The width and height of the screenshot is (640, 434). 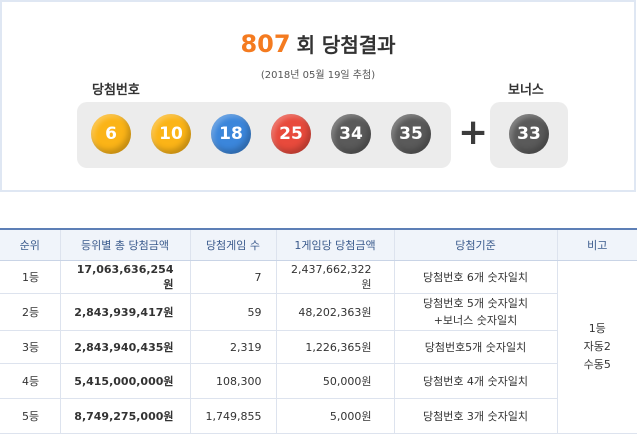 I want to click on criteria-line: 당첨번호5개 숫자일치, so click(x=475, y=347).